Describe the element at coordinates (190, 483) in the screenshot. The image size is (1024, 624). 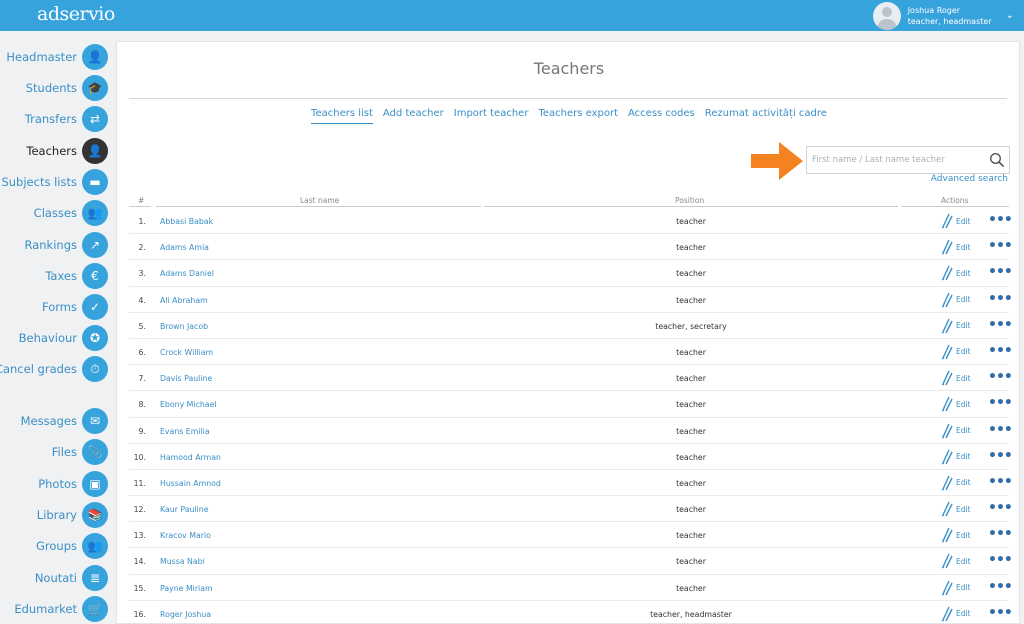
I see `teacher-name-link: Hussain Amnod` at that location.